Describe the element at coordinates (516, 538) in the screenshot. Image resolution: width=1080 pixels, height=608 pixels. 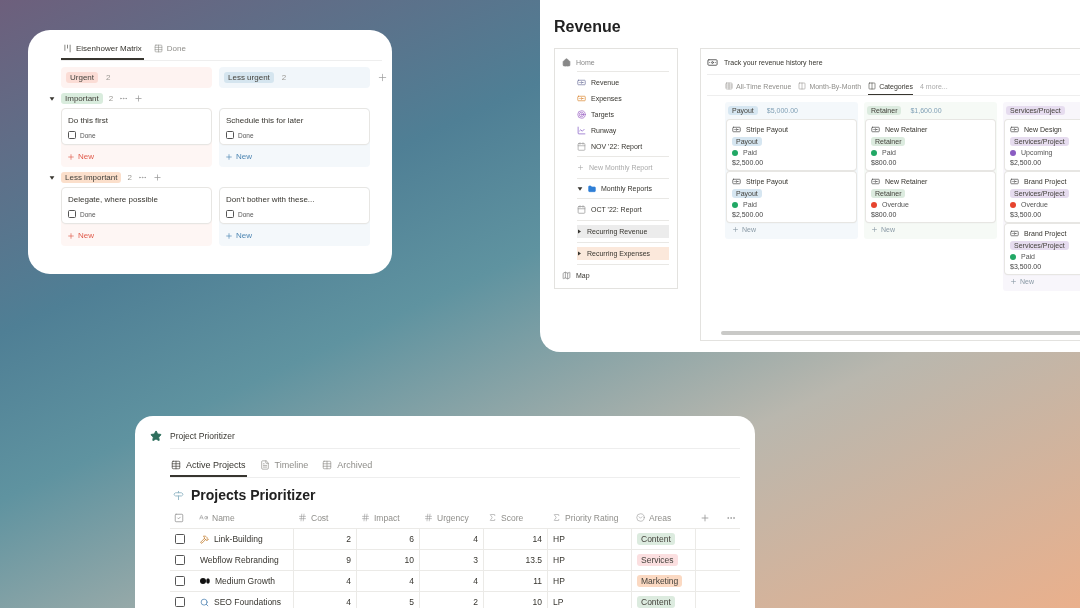
I see `table-cell: 14` at that location.